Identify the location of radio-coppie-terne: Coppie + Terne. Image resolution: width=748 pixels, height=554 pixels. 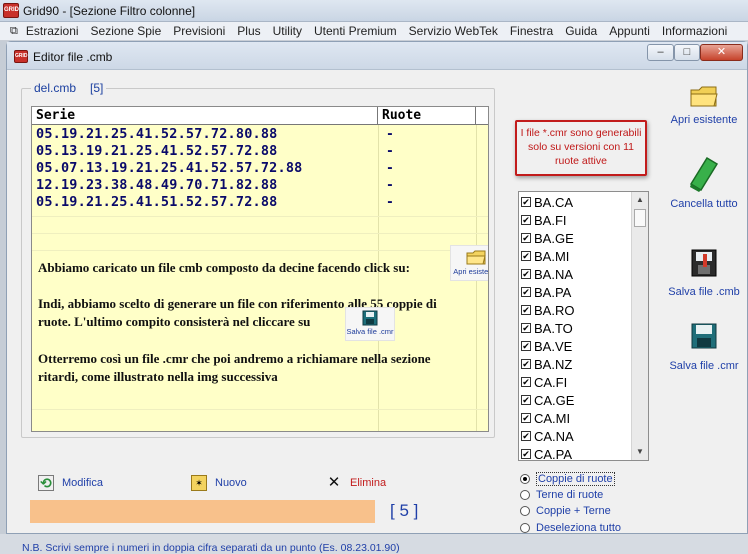
(565, 511).